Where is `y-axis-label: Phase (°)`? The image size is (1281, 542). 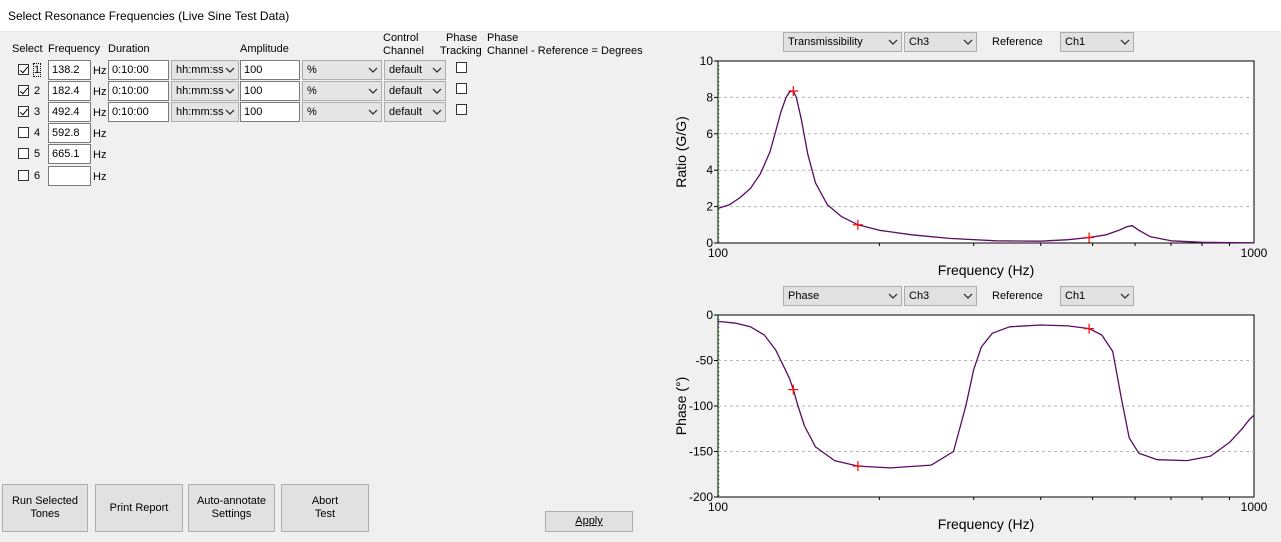
y-axis-label: Phase (°) is located at coordinates (681, 406).